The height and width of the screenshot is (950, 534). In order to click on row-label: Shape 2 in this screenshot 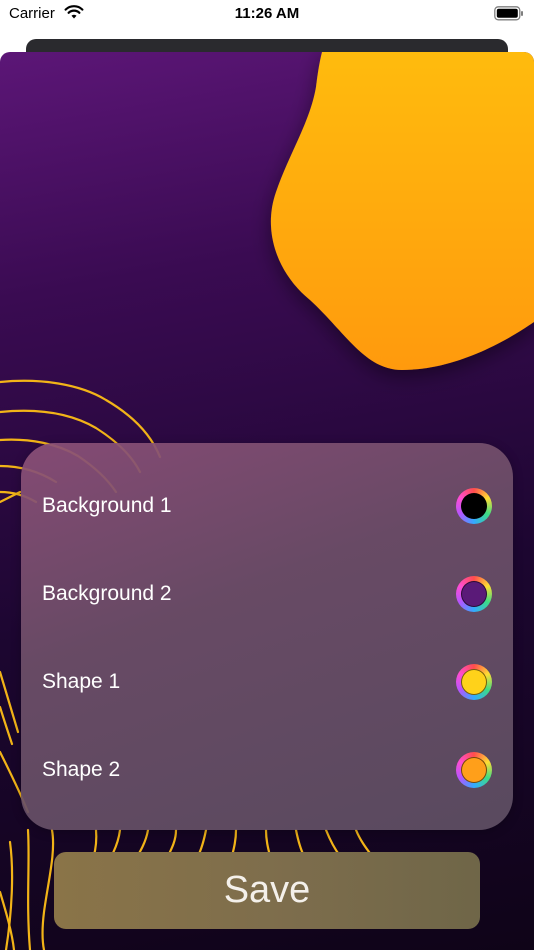, I will do `click(81, 769)`.